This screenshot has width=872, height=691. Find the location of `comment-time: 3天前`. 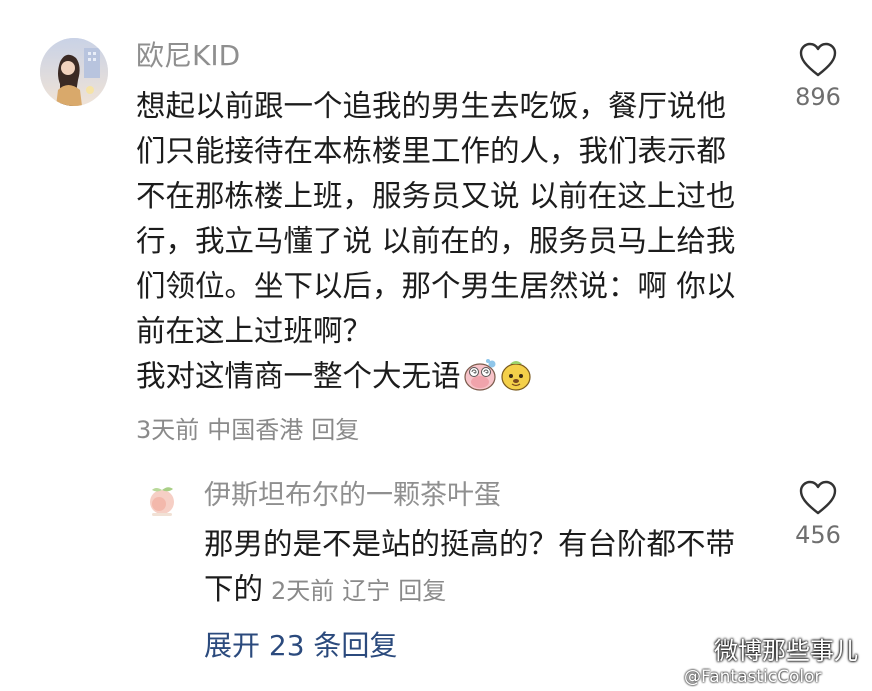

comment-time: 3天前 is located at coordinates (168, 430).